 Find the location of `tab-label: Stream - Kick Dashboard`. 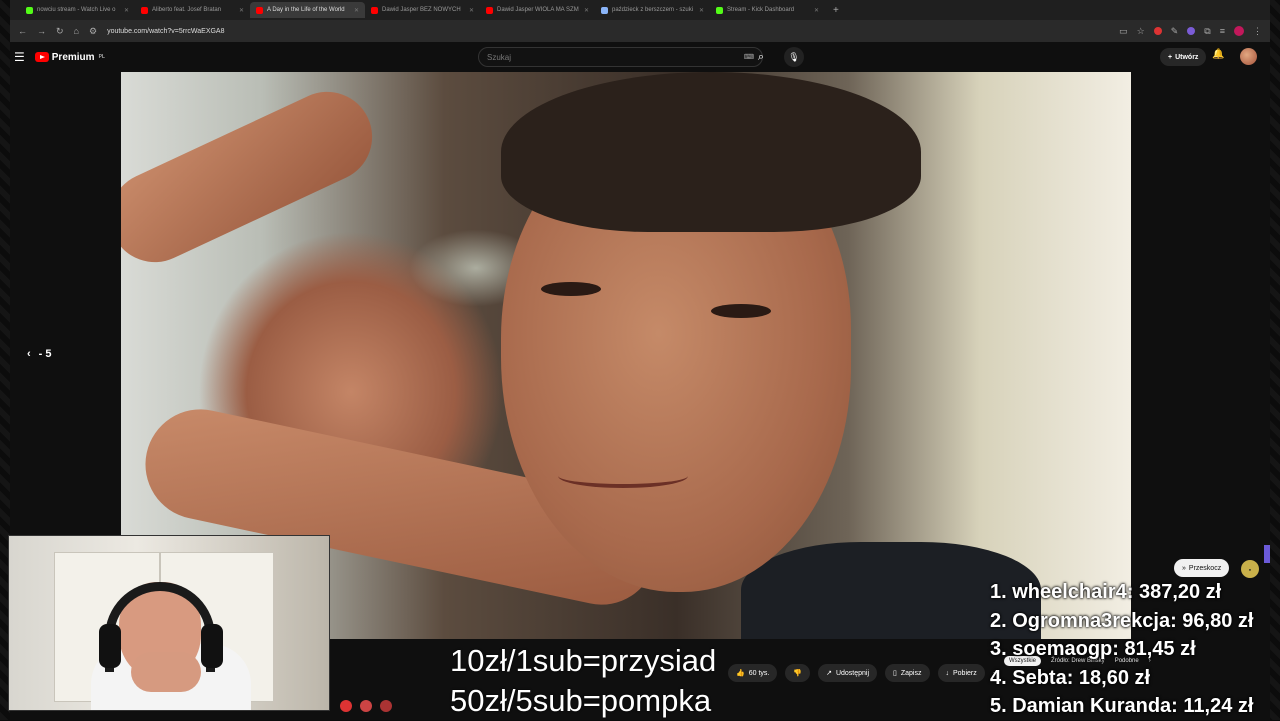

tab-label: Stream - Kick Dashboard is located at coordinates (761, 10).